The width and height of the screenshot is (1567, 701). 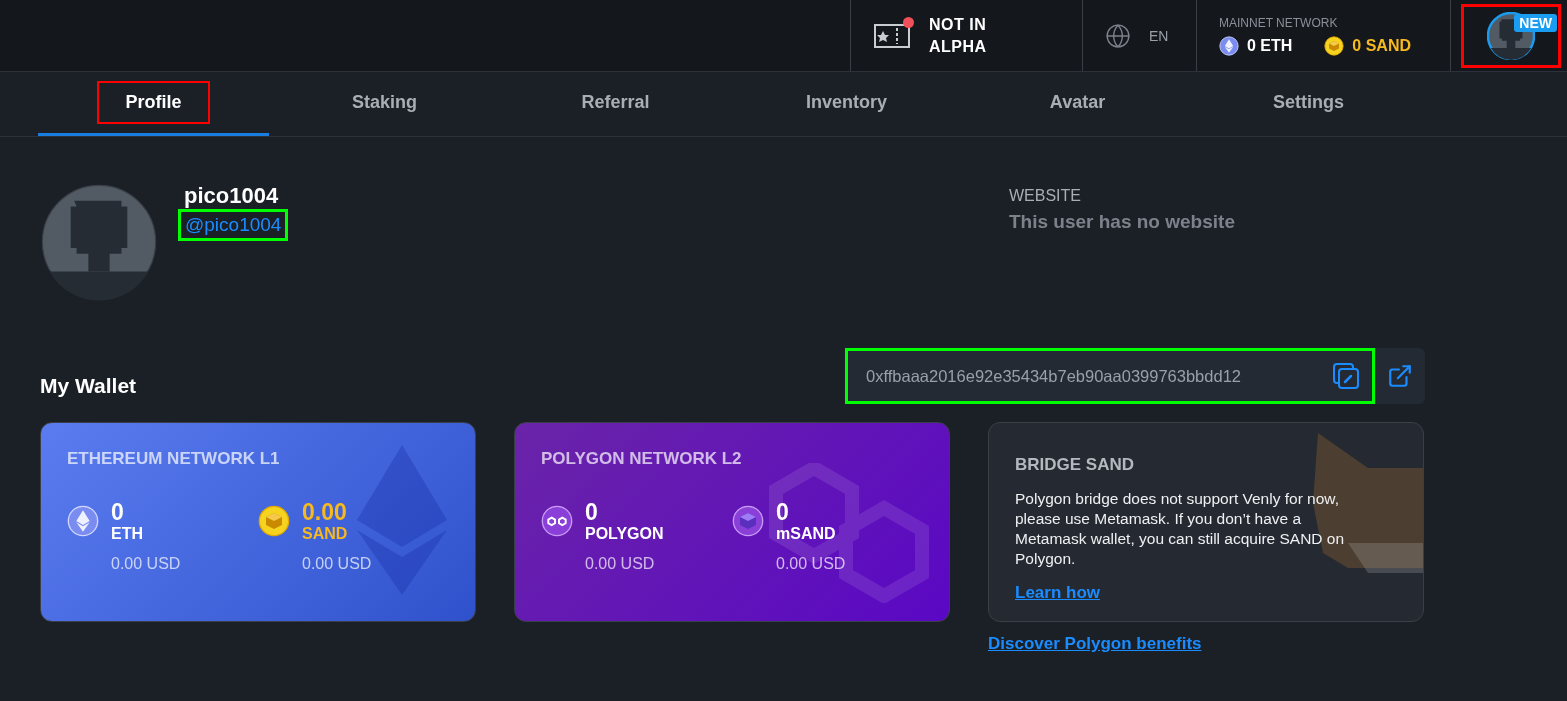 I want to click on tab: Settings, so click(x=1308, y=102).